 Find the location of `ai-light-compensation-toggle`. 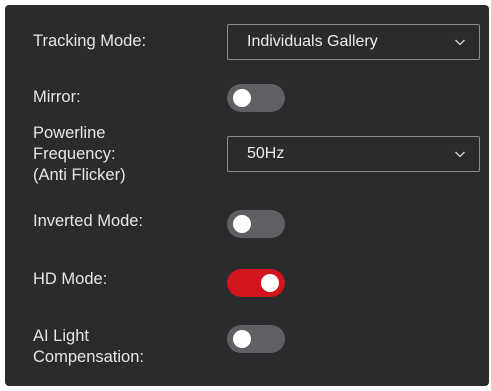

ai-light-compensation-toggle is located at coordinates (256, 339).